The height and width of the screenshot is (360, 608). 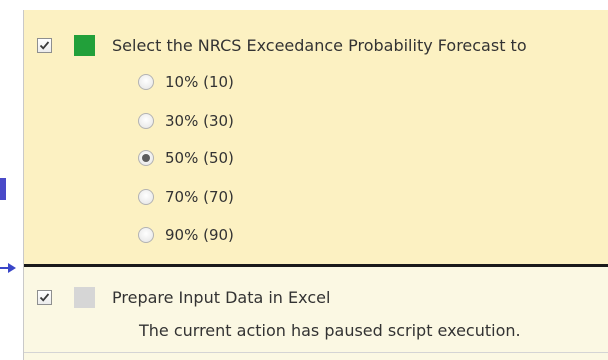 What do you see at coordinates (3, 189) in the screenshot?
I see `left-edge-marker` at bounding box center [3, 189].